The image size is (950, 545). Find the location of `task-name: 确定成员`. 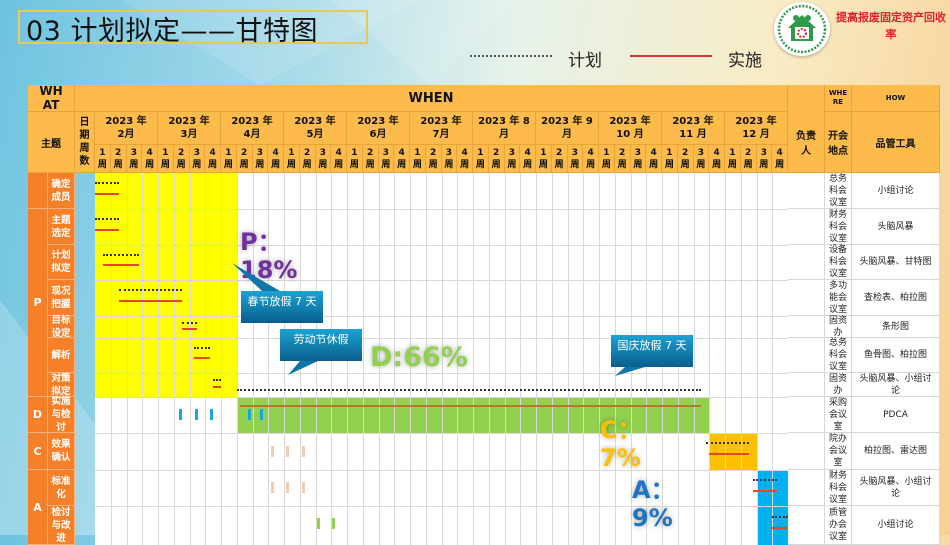

task-name: 确定成员 is located at coordinates (61, 191).